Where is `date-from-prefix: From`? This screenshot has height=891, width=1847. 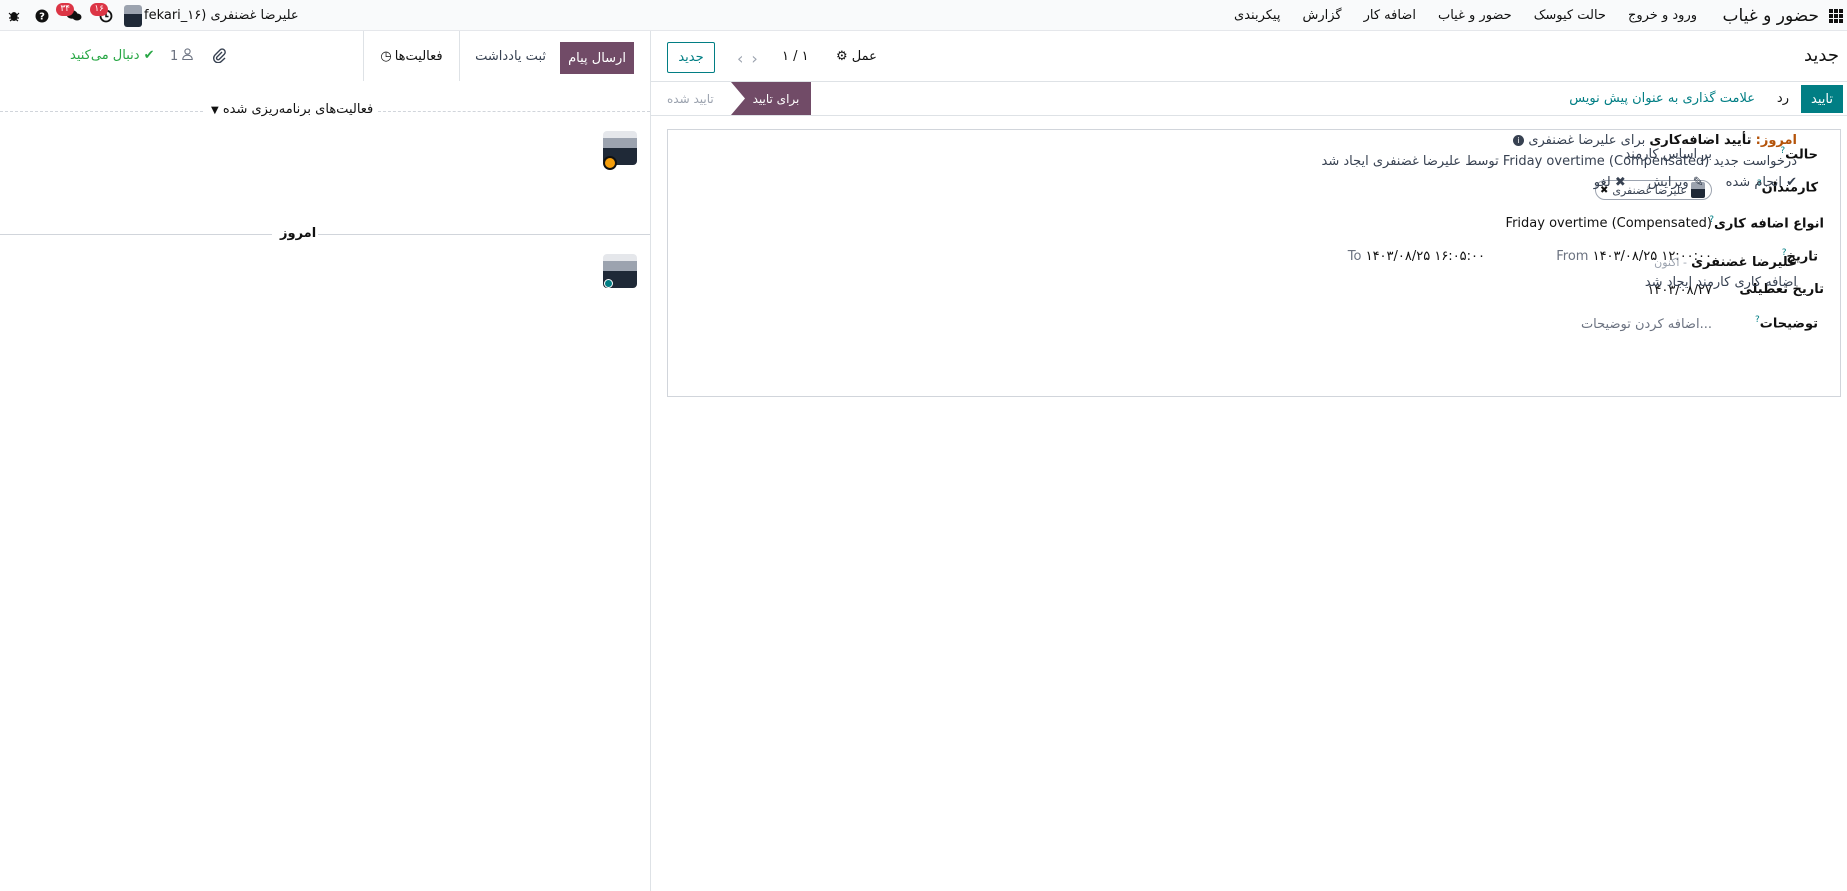 date-from-prefix: From is located at coordinates (1572, 256).